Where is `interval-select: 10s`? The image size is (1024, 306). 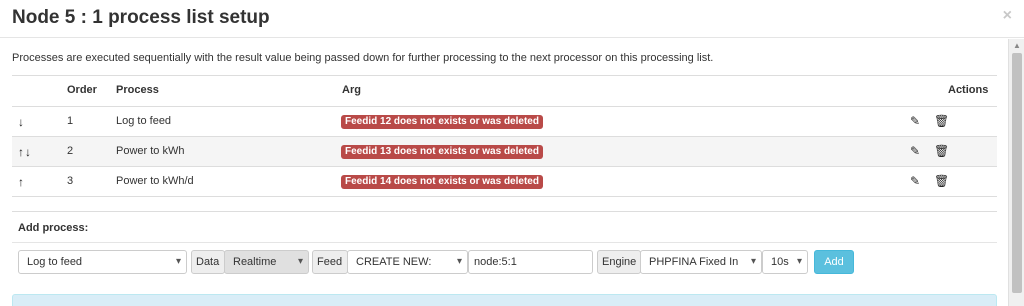 interval-select: 10s is located at coordinates (785, 262).